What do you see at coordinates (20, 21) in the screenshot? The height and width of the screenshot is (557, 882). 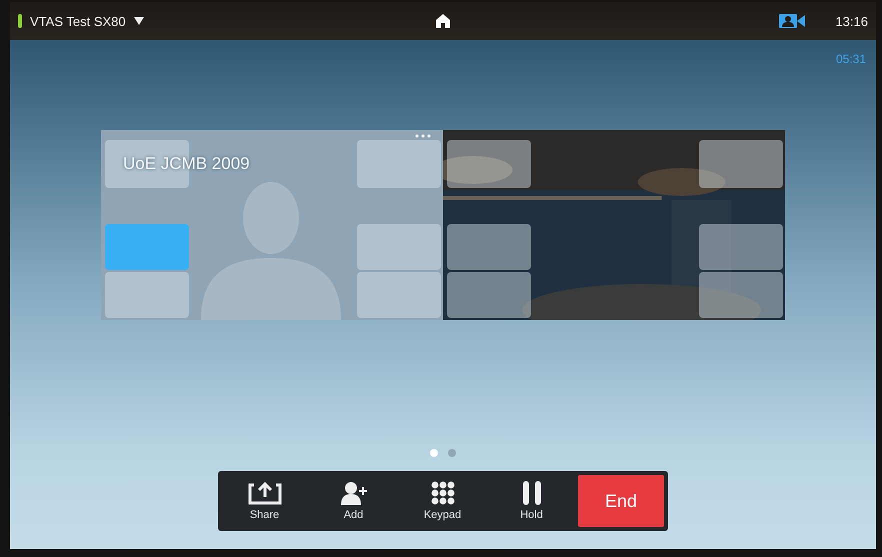 I see `status-indicator-icon` at bounding box center [20, 21].